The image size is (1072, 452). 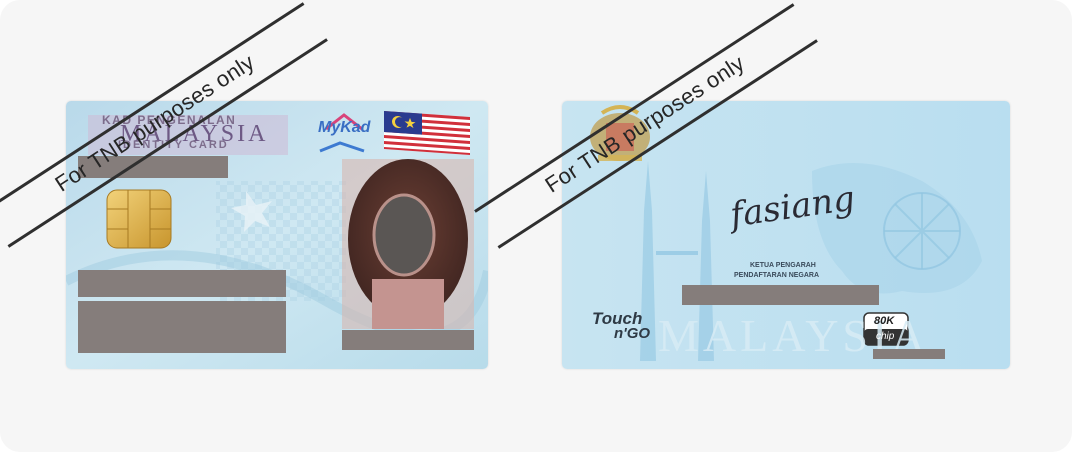 I want to click on card-title-line3: IDENTITY CARD, so click(x=173, y=145).